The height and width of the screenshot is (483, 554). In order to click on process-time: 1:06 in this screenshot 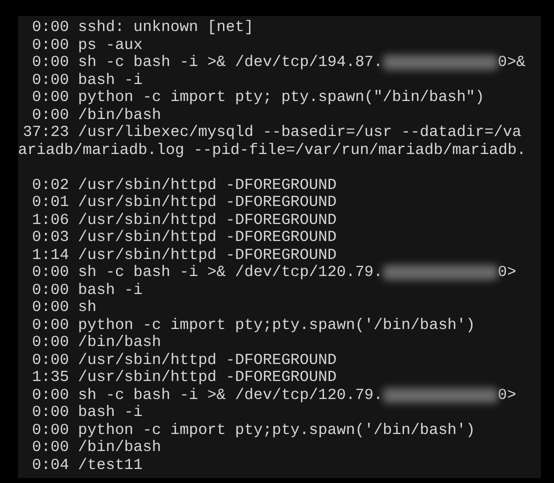, I will do `click(50, 220)`.